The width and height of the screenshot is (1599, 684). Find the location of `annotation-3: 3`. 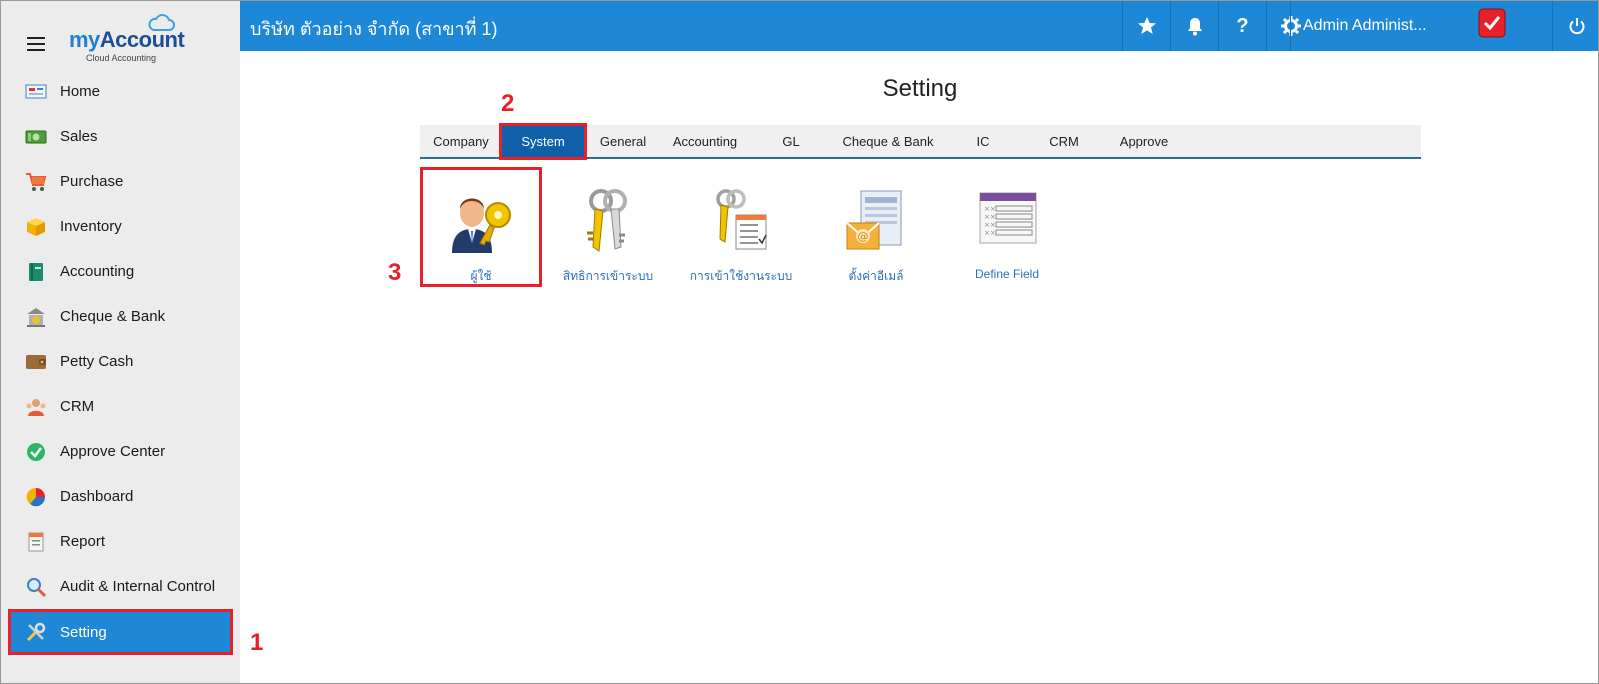

annotation-3: 3 is located at coordinates (395, 272).